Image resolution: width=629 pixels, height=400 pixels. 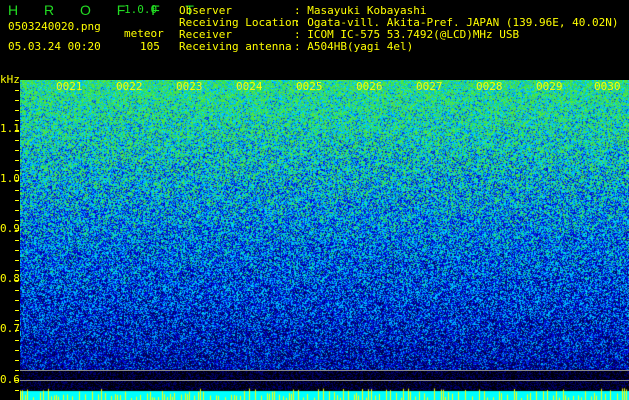 I want to click on y-tick-label: 0.8, so click(x=10, y=278).